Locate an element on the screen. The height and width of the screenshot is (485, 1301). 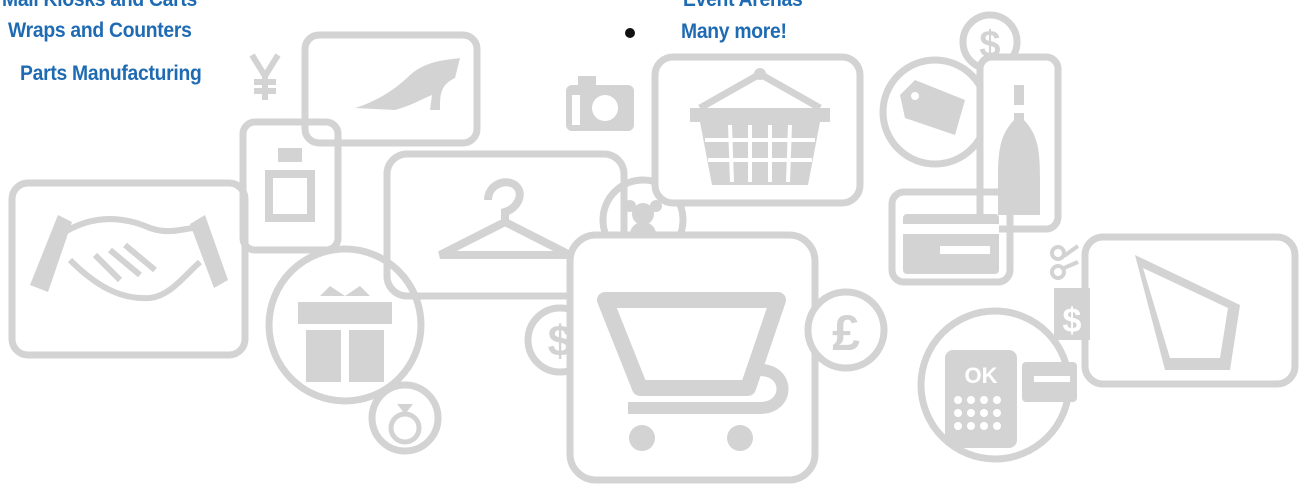
list-item-event-arenas: Event Arenas is located at coordinates (743, 6).